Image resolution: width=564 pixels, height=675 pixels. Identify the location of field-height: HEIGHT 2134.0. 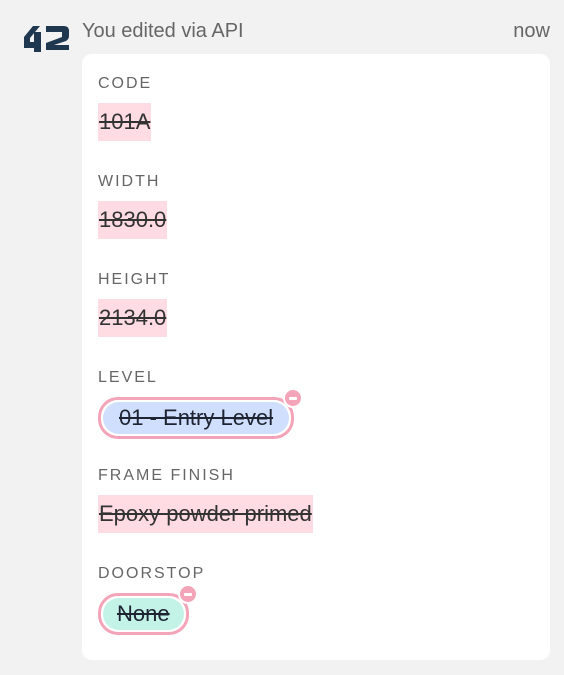
(316, 319).